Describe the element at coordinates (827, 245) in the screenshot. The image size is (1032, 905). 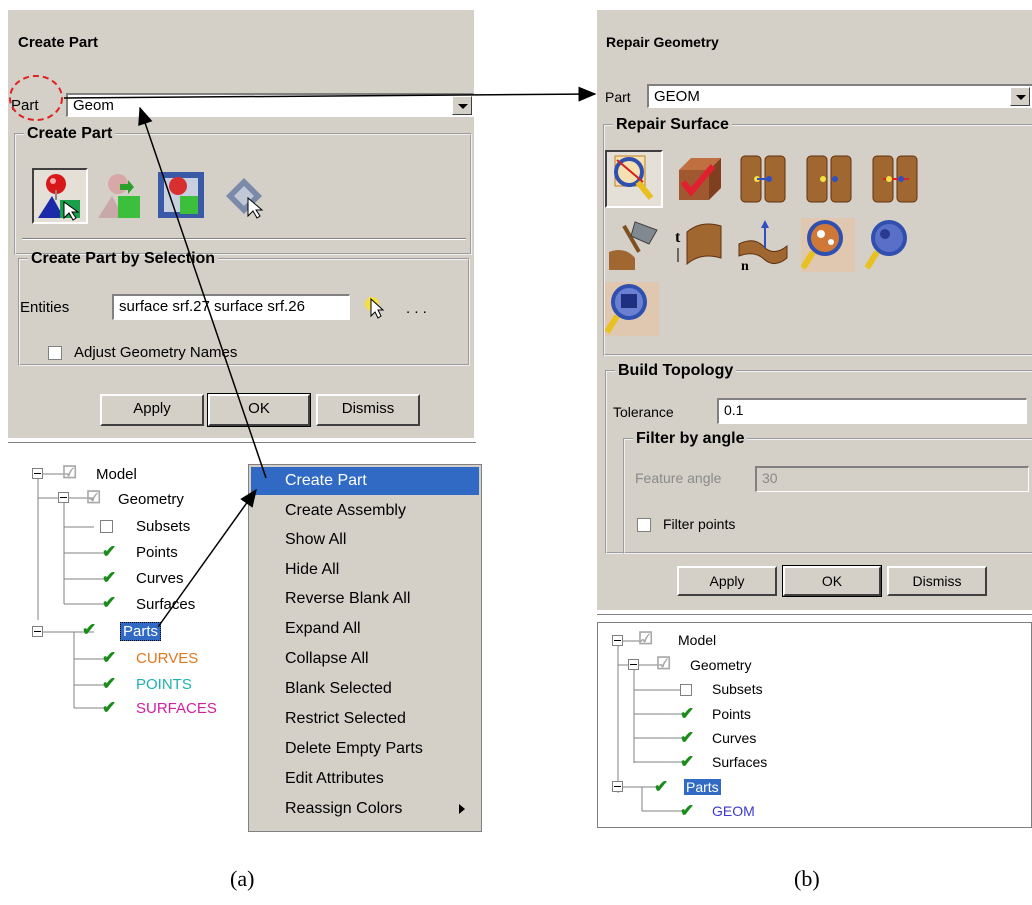
I see `find-holes-icon` at that location.